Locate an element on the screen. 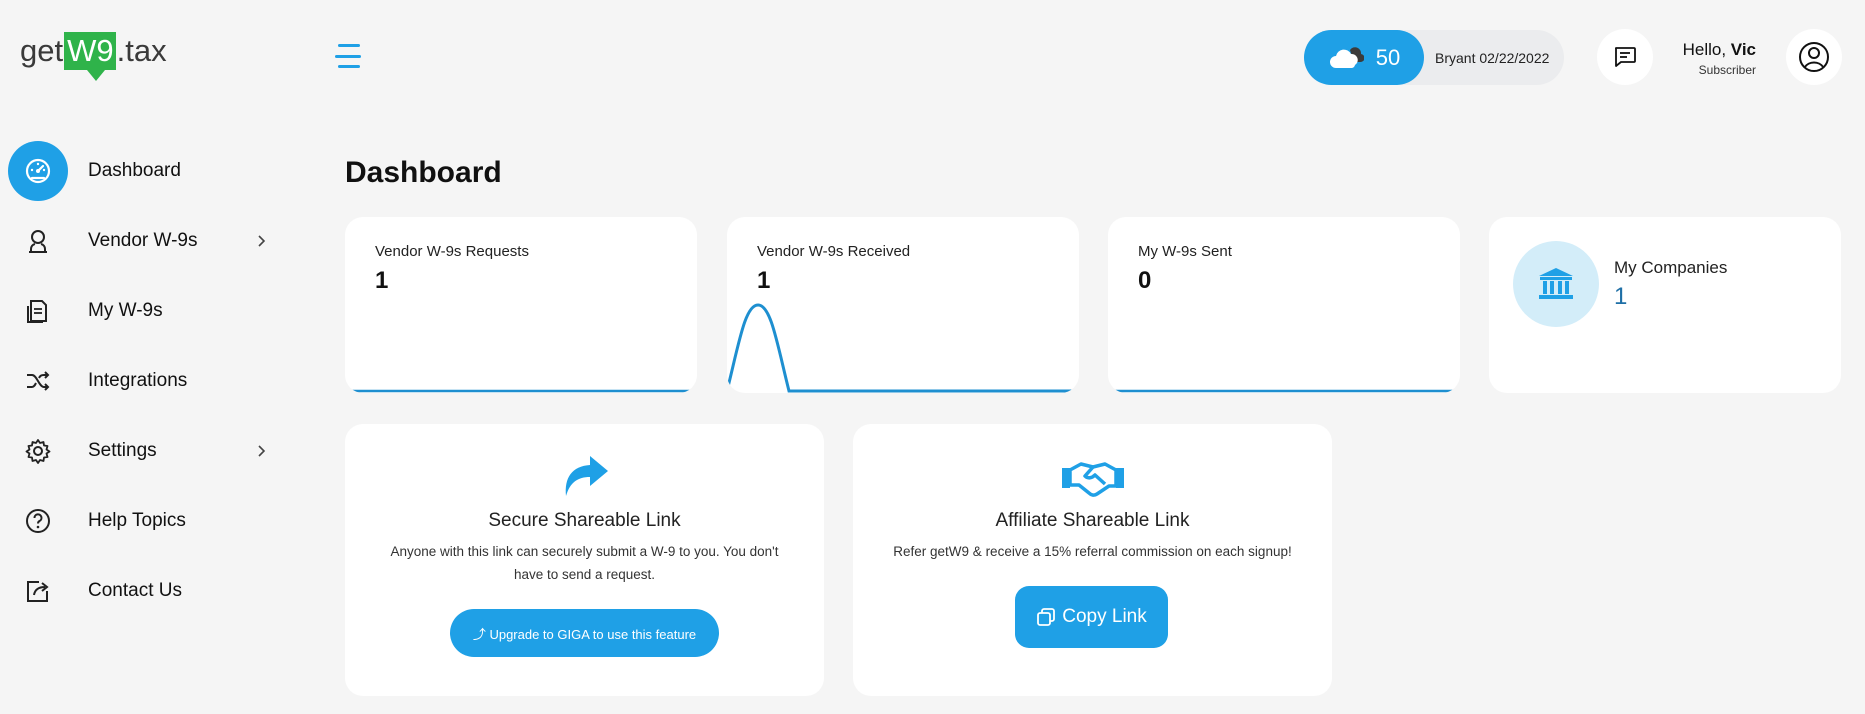 The width and height of the screenshot is (1865, 714). shuffle-icon is located at coordinates (38, 381).